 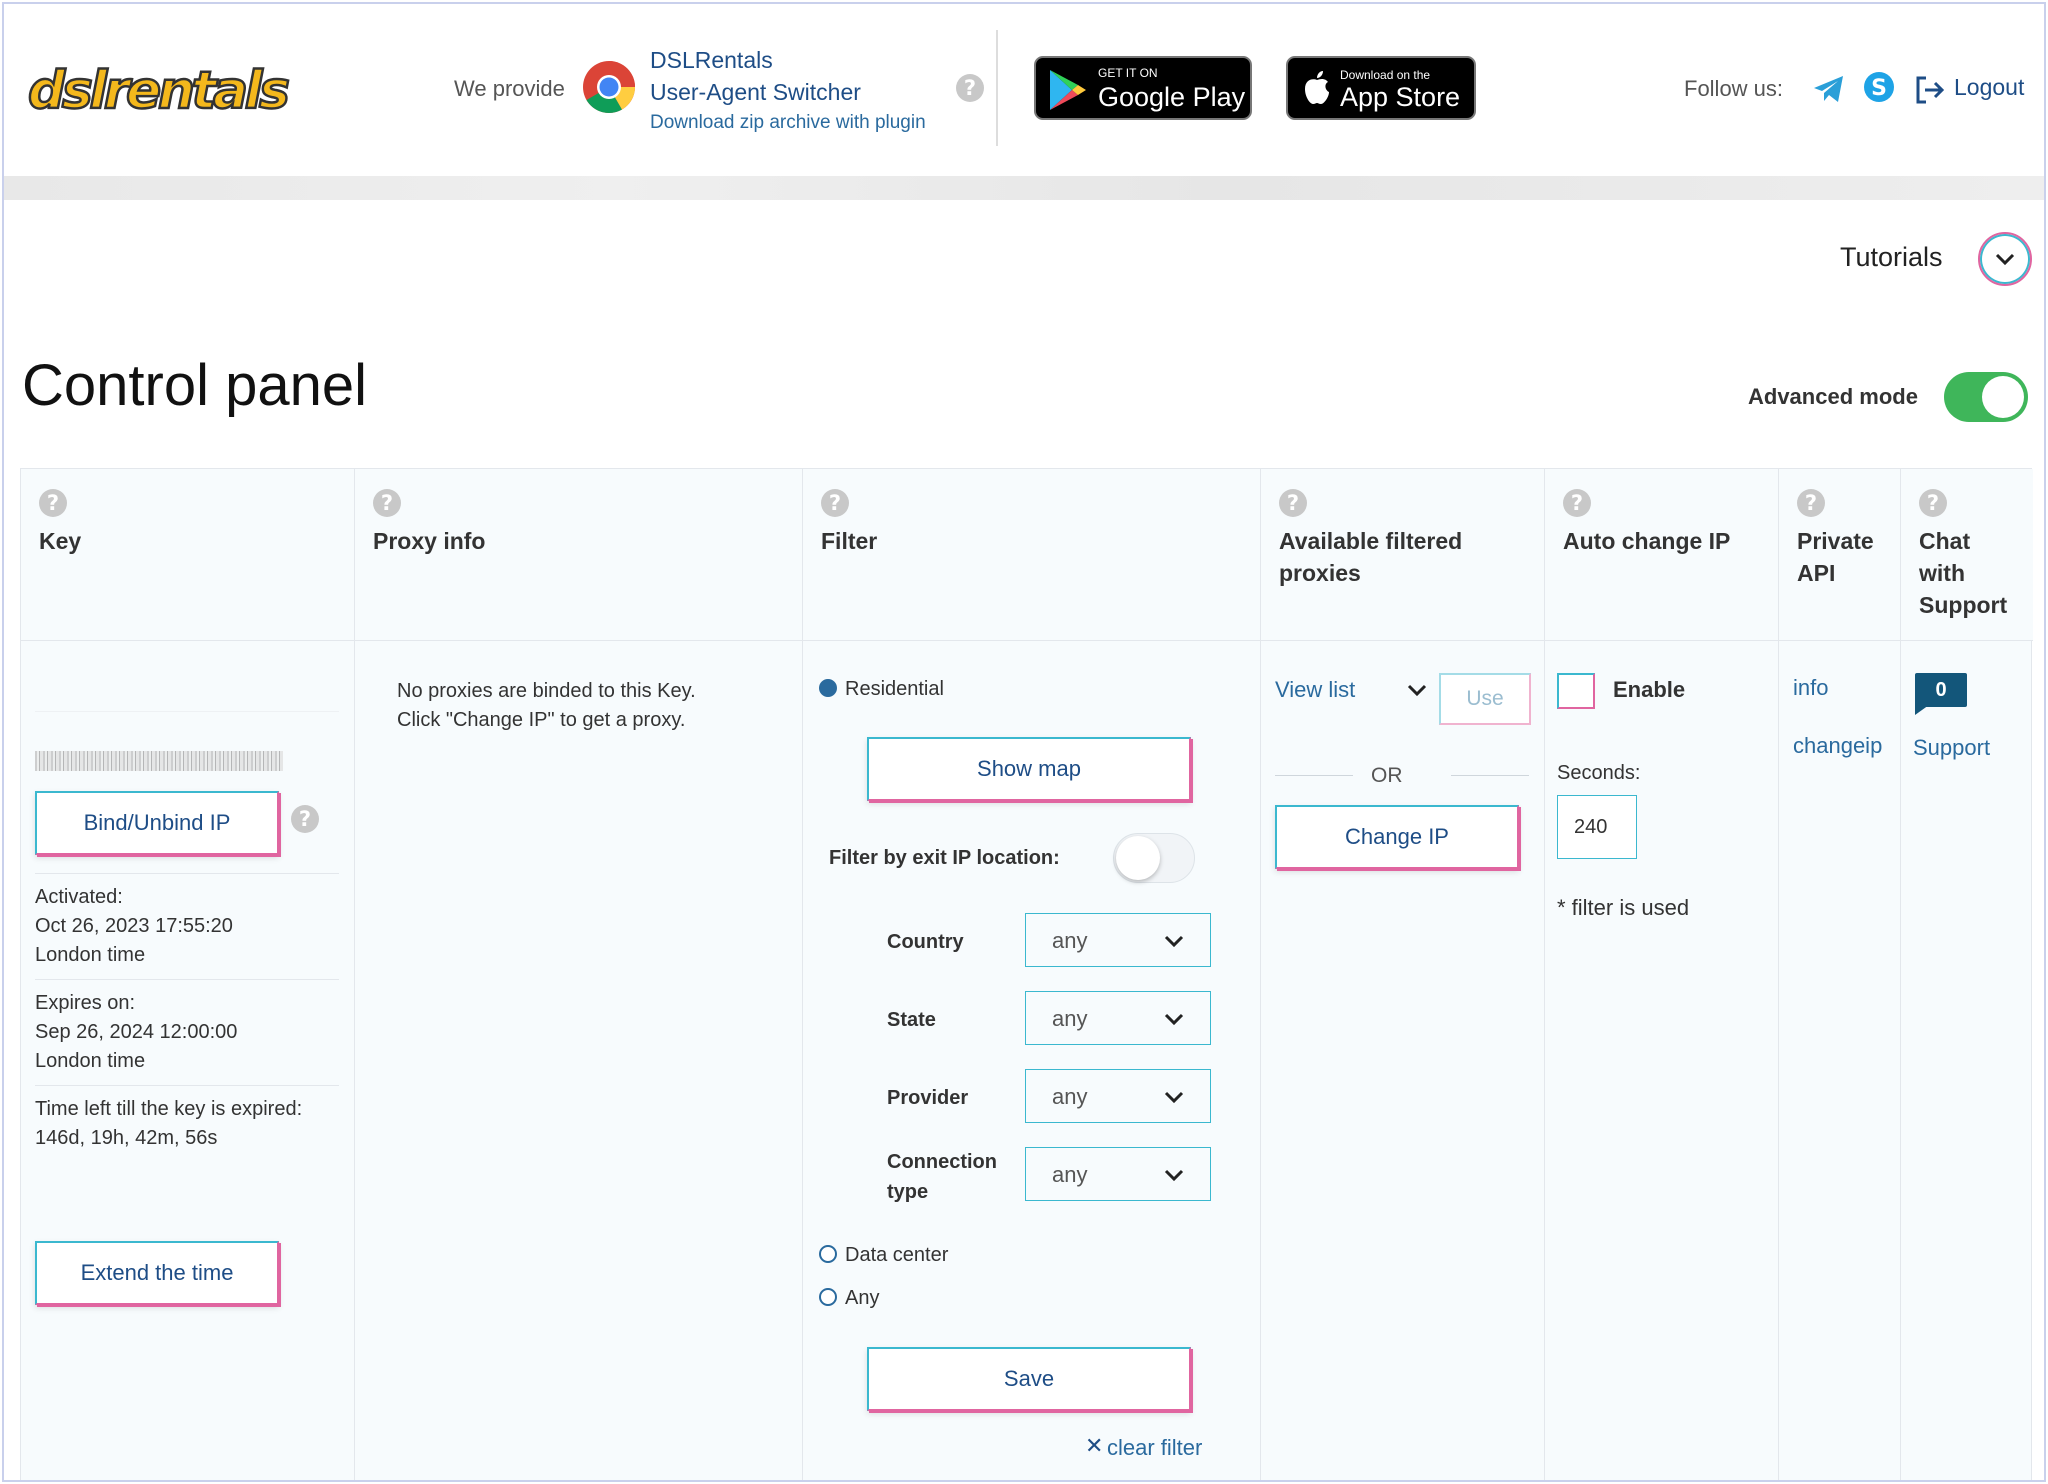 I want to click on provider-label: Provider, so click(x=928, y=1098).